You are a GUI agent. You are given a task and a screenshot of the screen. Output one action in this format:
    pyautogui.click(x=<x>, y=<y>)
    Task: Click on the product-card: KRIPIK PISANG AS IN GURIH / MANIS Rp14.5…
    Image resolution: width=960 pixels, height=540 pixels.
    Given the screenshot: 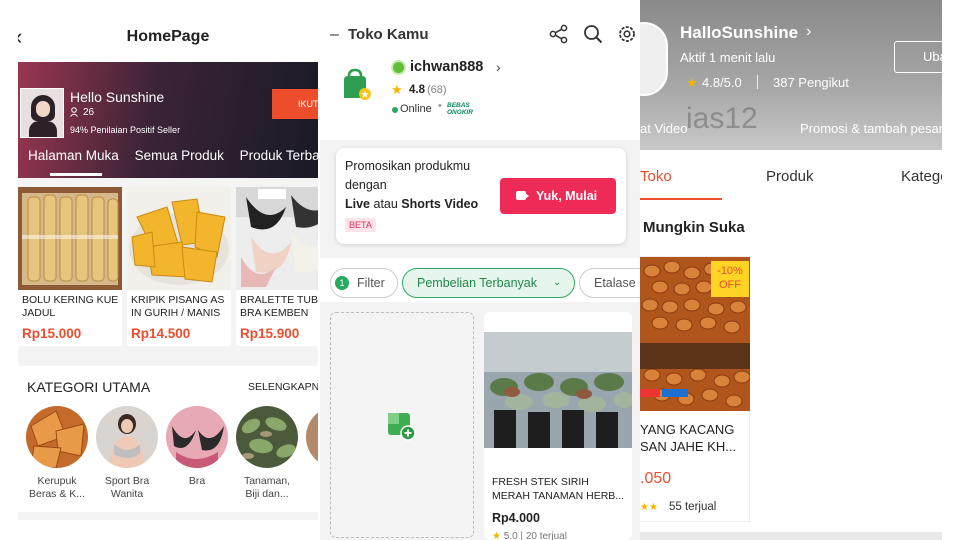 What is the action you would take?
    pyautogui.click(x=179, y=266)
    